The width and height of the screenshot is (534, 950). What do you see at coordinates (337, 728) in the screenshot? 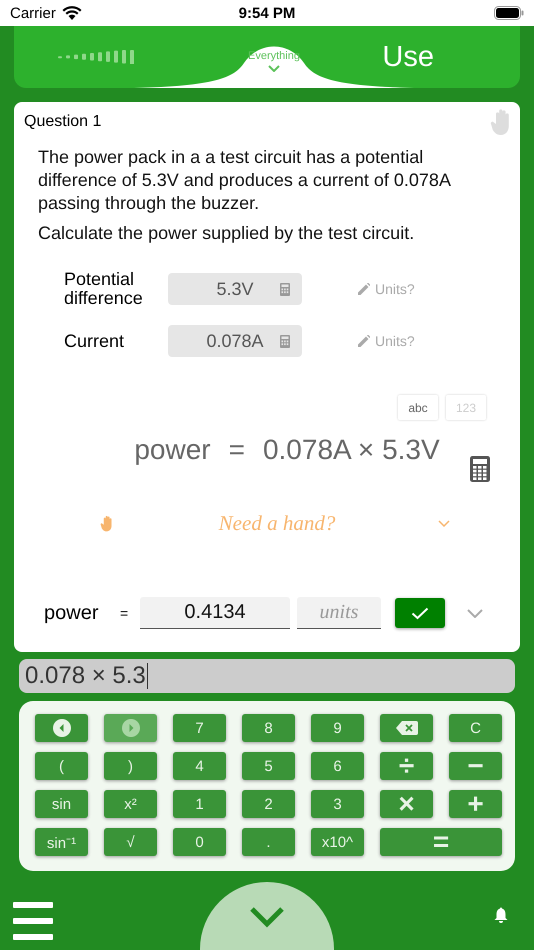
I see `keypad-key: 9` at bounding box center [337, 728].